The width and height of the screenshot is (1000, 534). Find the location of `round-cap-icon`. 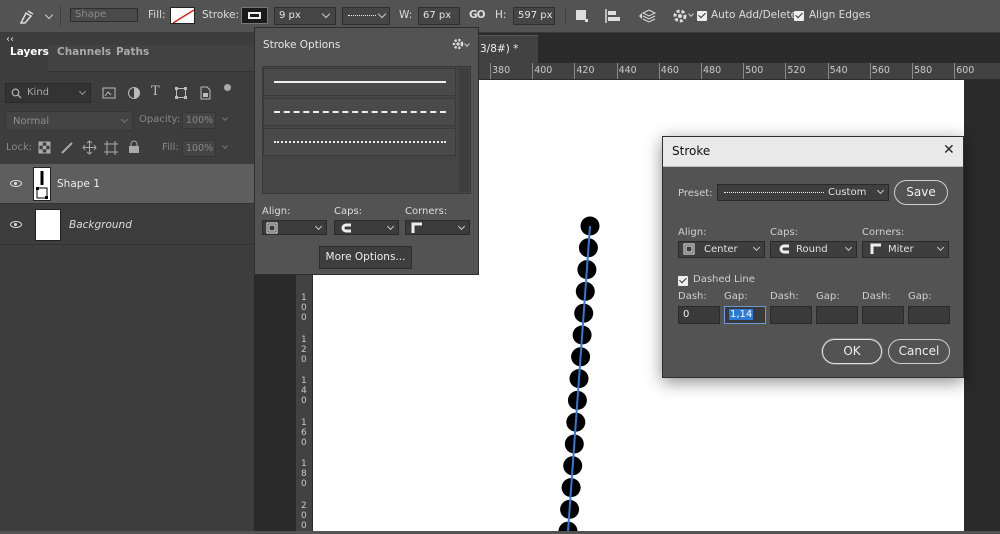

round-cap-icon is located at coordinates (784, 249).